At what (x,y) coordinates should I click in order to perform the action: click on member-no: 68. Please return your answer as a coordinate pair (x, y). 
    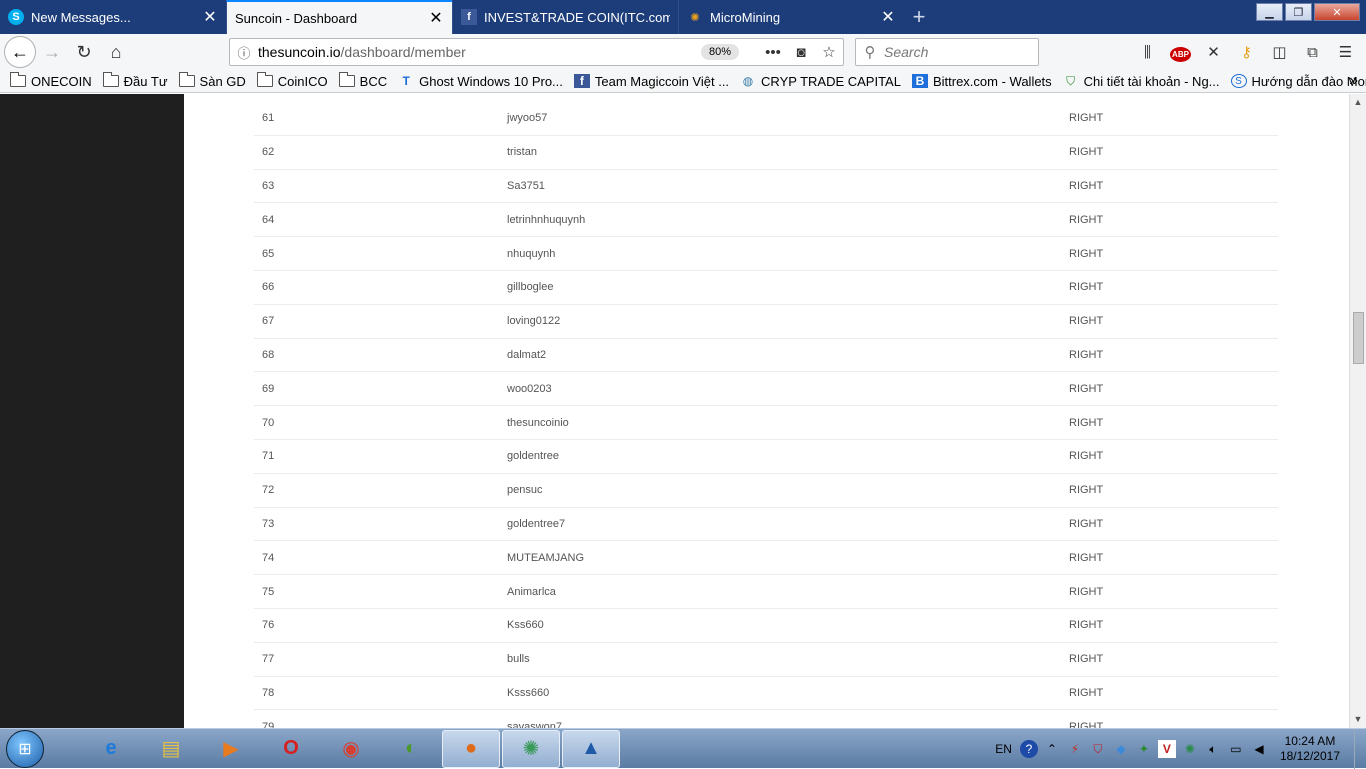
    Looking at the image, I should click on (268, 354).